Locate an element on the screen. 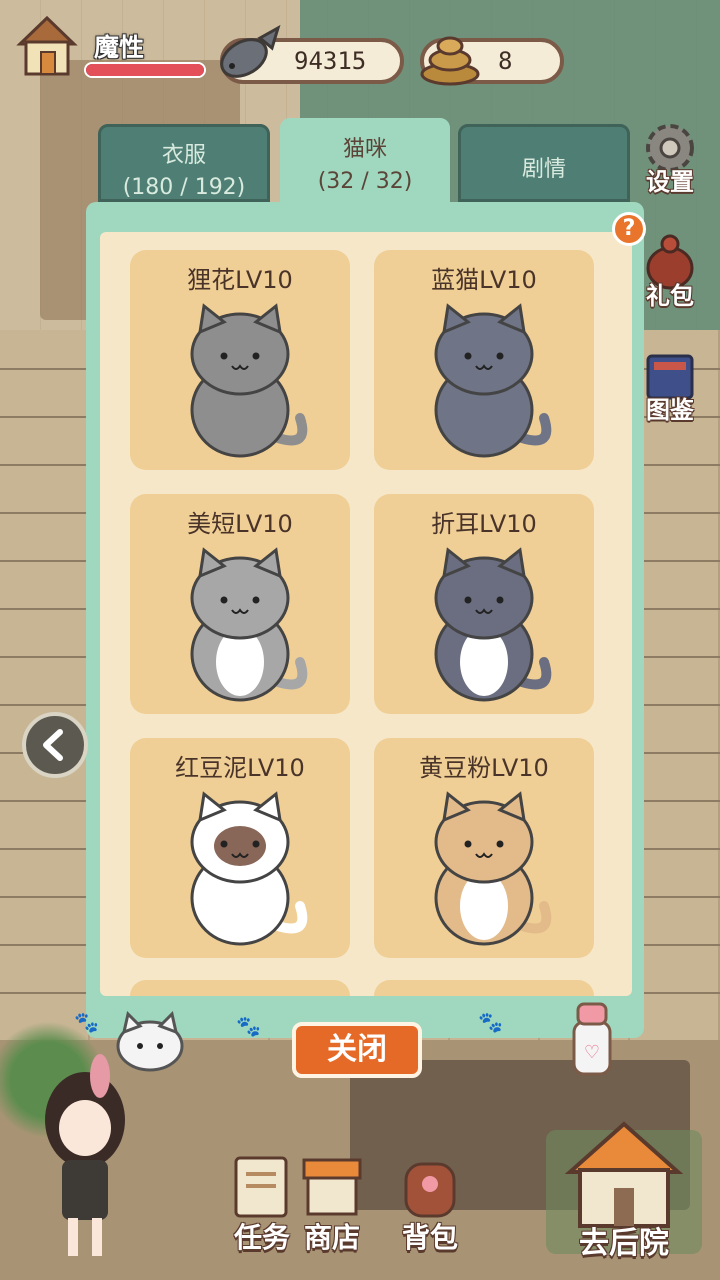 This screenshot has height=1280, width=720. close-button: 关闭 is located at coordinates (357, 1050).